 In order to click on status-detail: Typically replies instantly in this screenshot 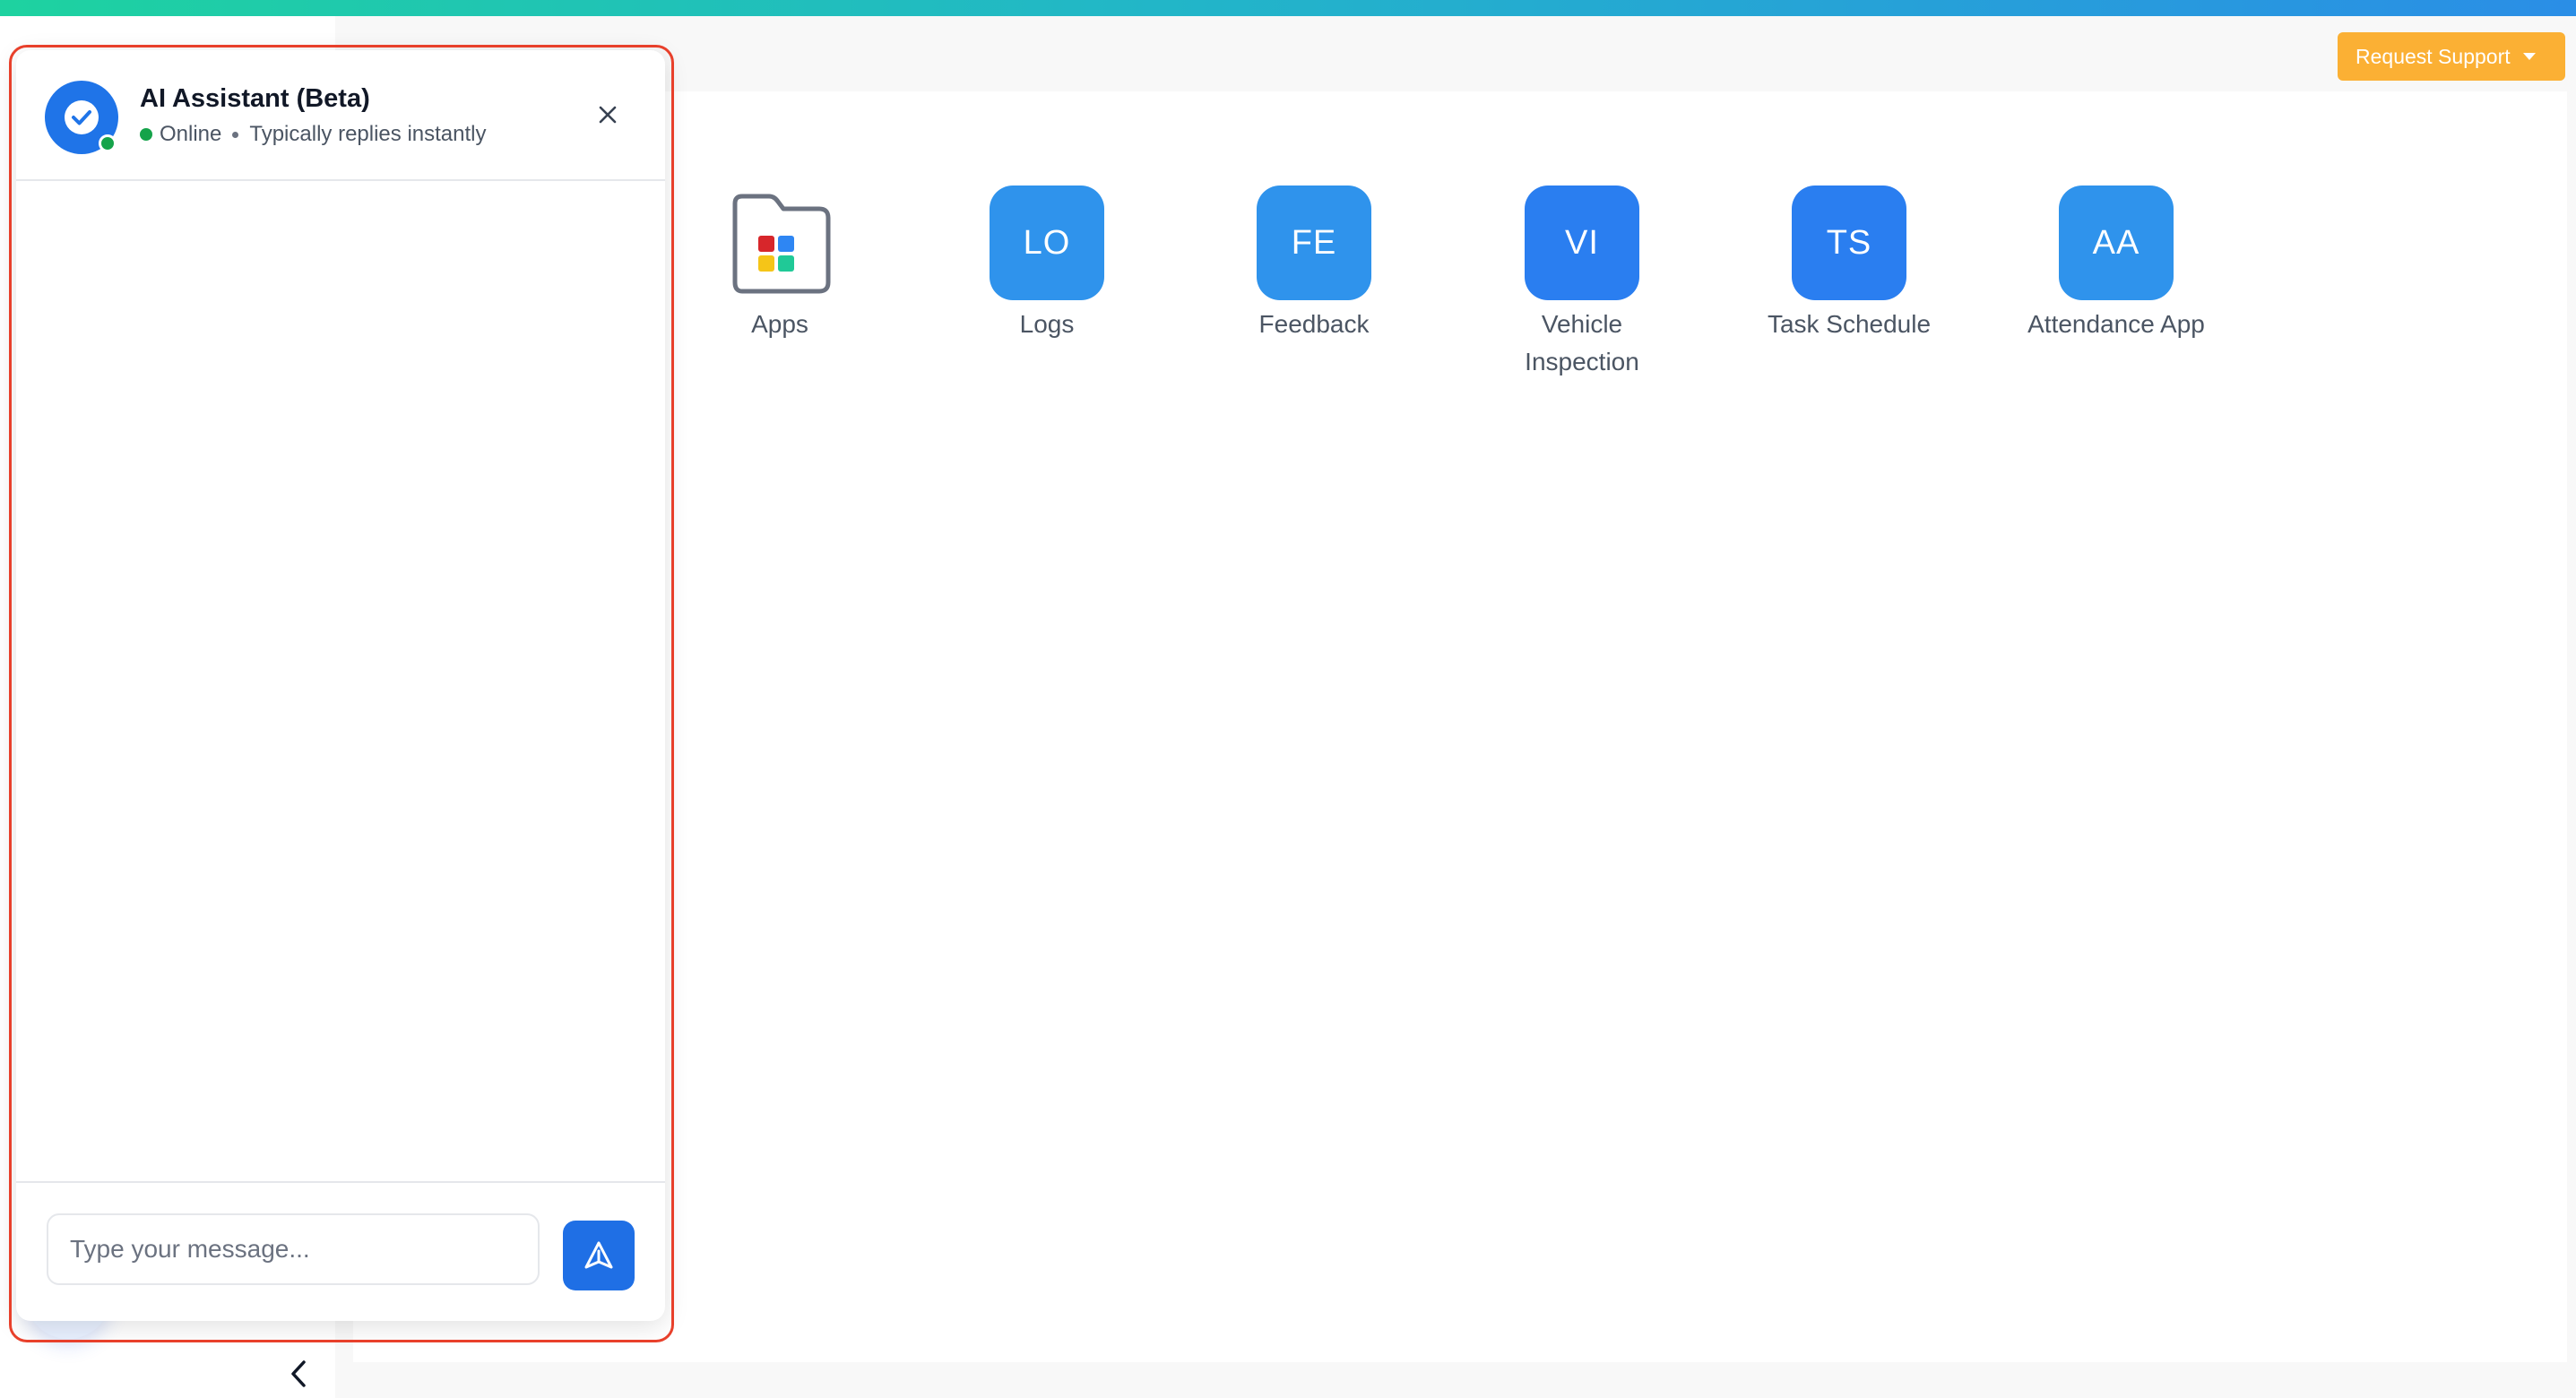, I will do `click(368, 134)`.